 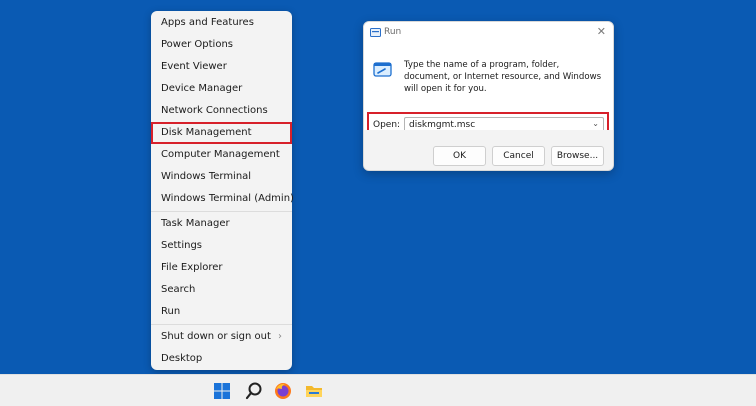 What do you see at coordinates (280, 336) in the screenshot?
I see `chevron-right-icon: ›` at bounding box center [280, 336].